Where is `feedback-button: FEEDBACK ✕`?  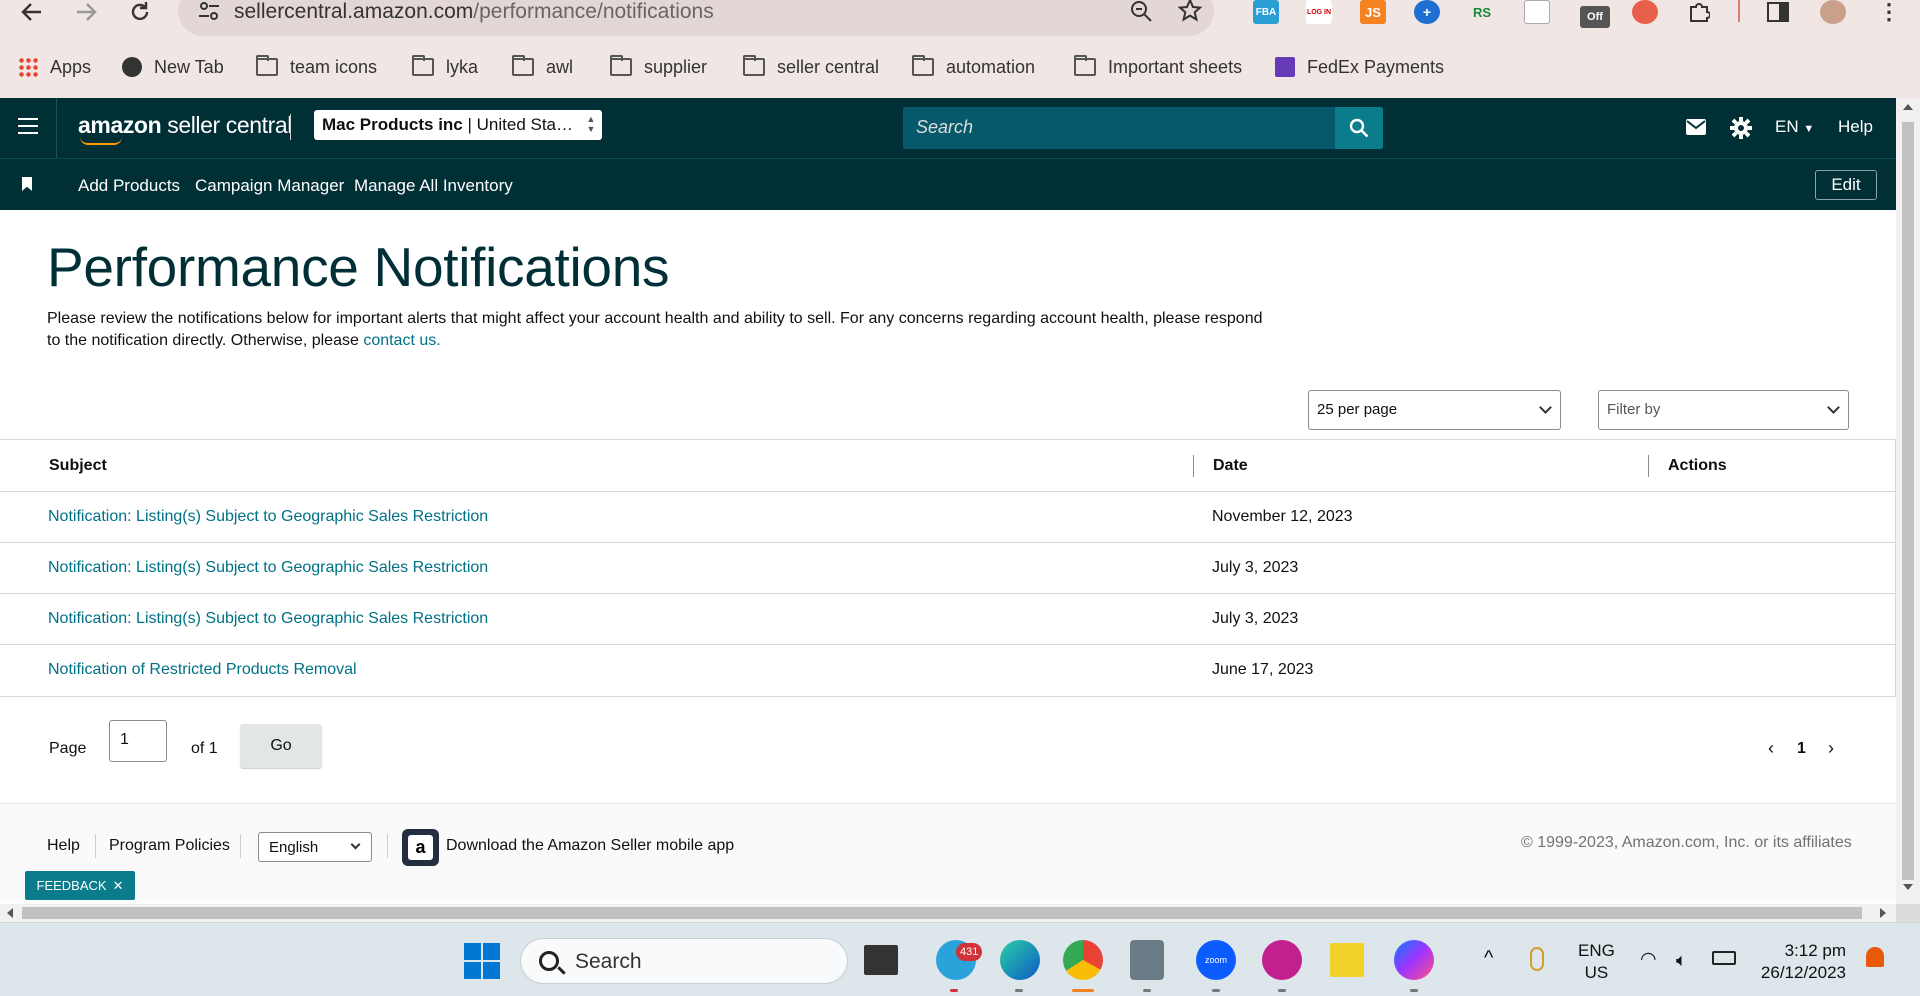 feedback-button: FEEDBACK ✕ is located at coordinates (80, 885).